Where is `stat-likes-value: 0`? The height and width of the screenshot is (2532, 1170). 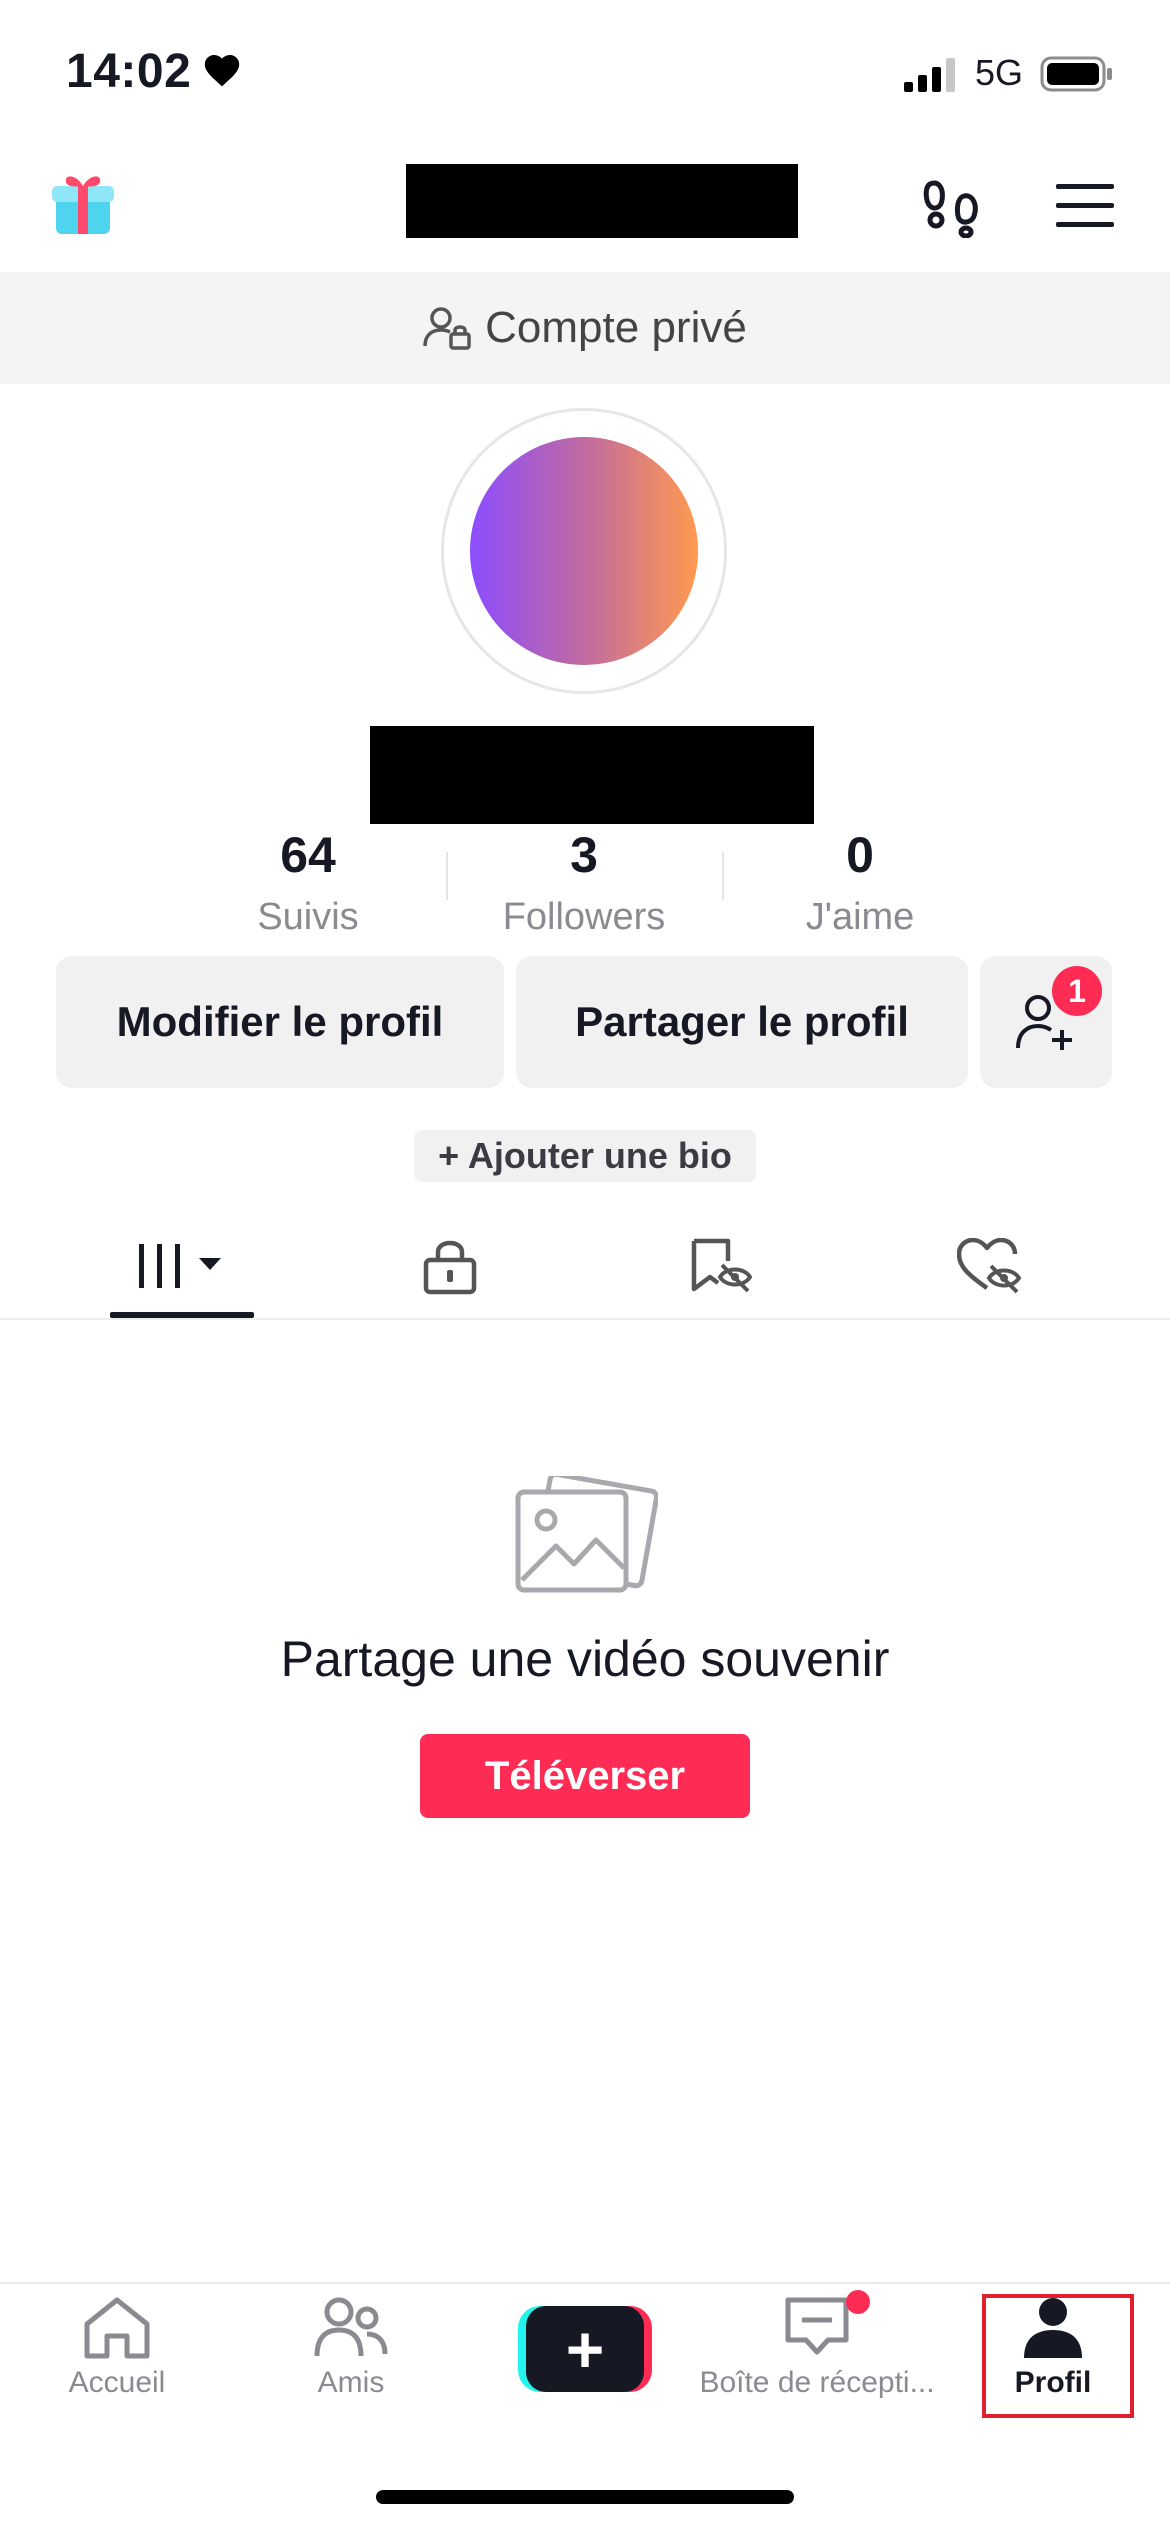
stat-likes-value: 0 is located at coordinates (860, 855).